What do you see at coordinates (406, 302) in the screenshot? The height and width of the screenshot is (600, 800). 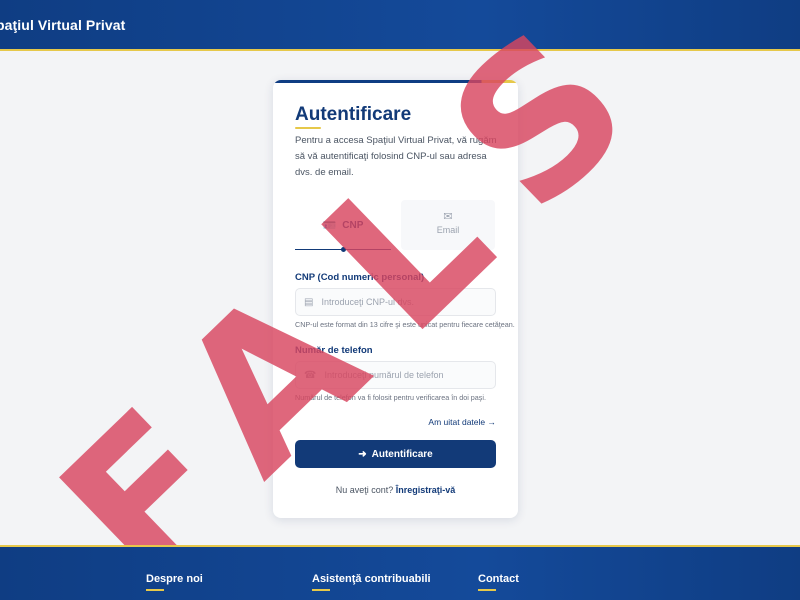 I see `cnp-input` at bounding box center [406, 302].